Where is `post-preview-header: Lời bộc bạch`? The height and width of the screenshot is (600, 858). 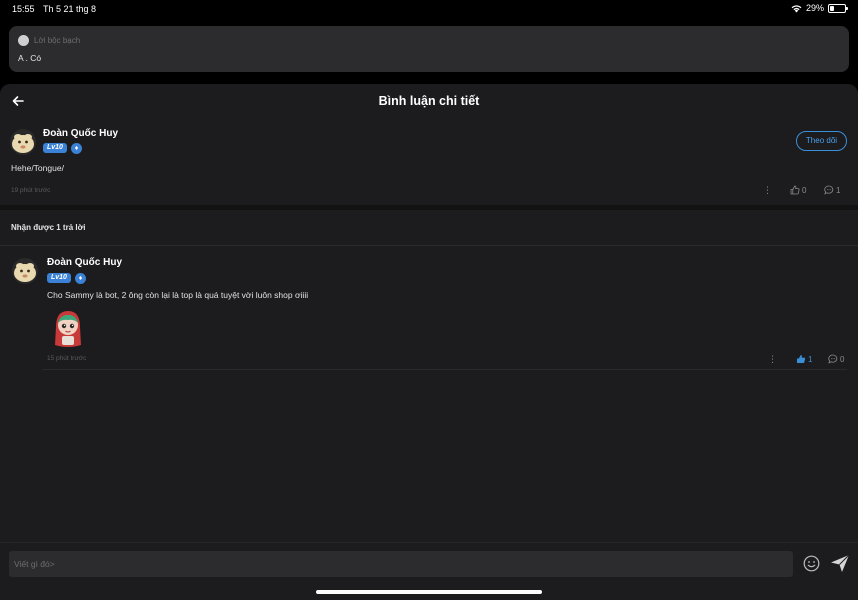
post-preview-header: Lời bộc bạch is located at coordinates (49, 40).